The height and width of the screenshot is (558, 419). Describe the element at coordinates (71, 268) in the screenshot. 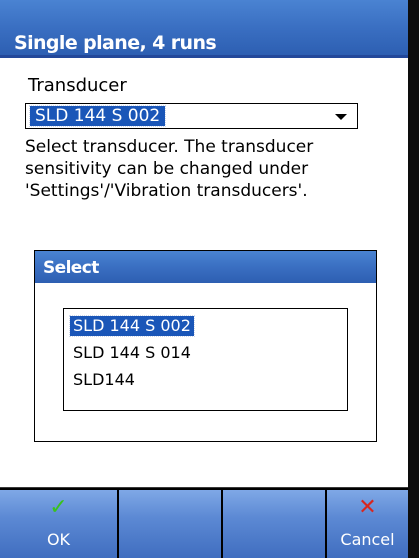

I see `select-dialog-title: Select` at that location.